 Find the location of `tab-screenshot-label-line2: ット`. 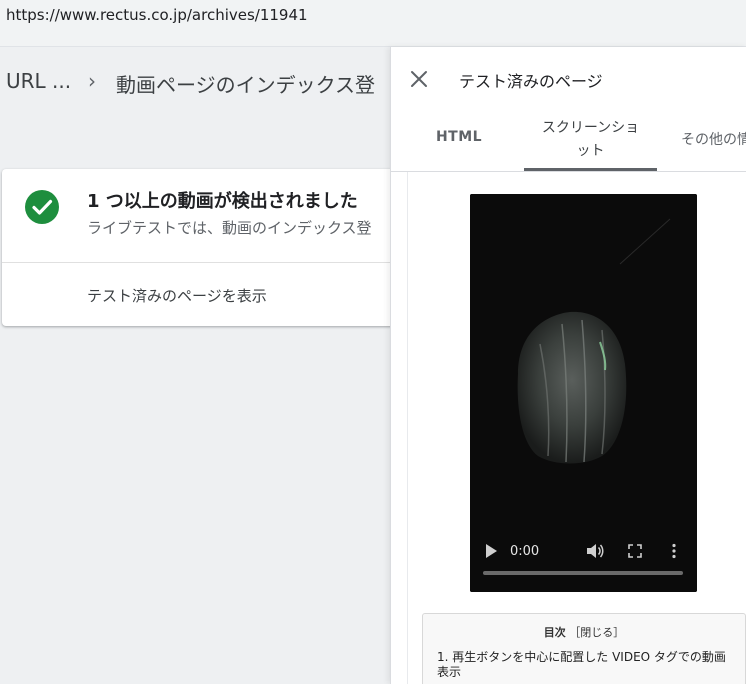

tab-screenshot-label-line2: ット is located at coordinates (590, 151).